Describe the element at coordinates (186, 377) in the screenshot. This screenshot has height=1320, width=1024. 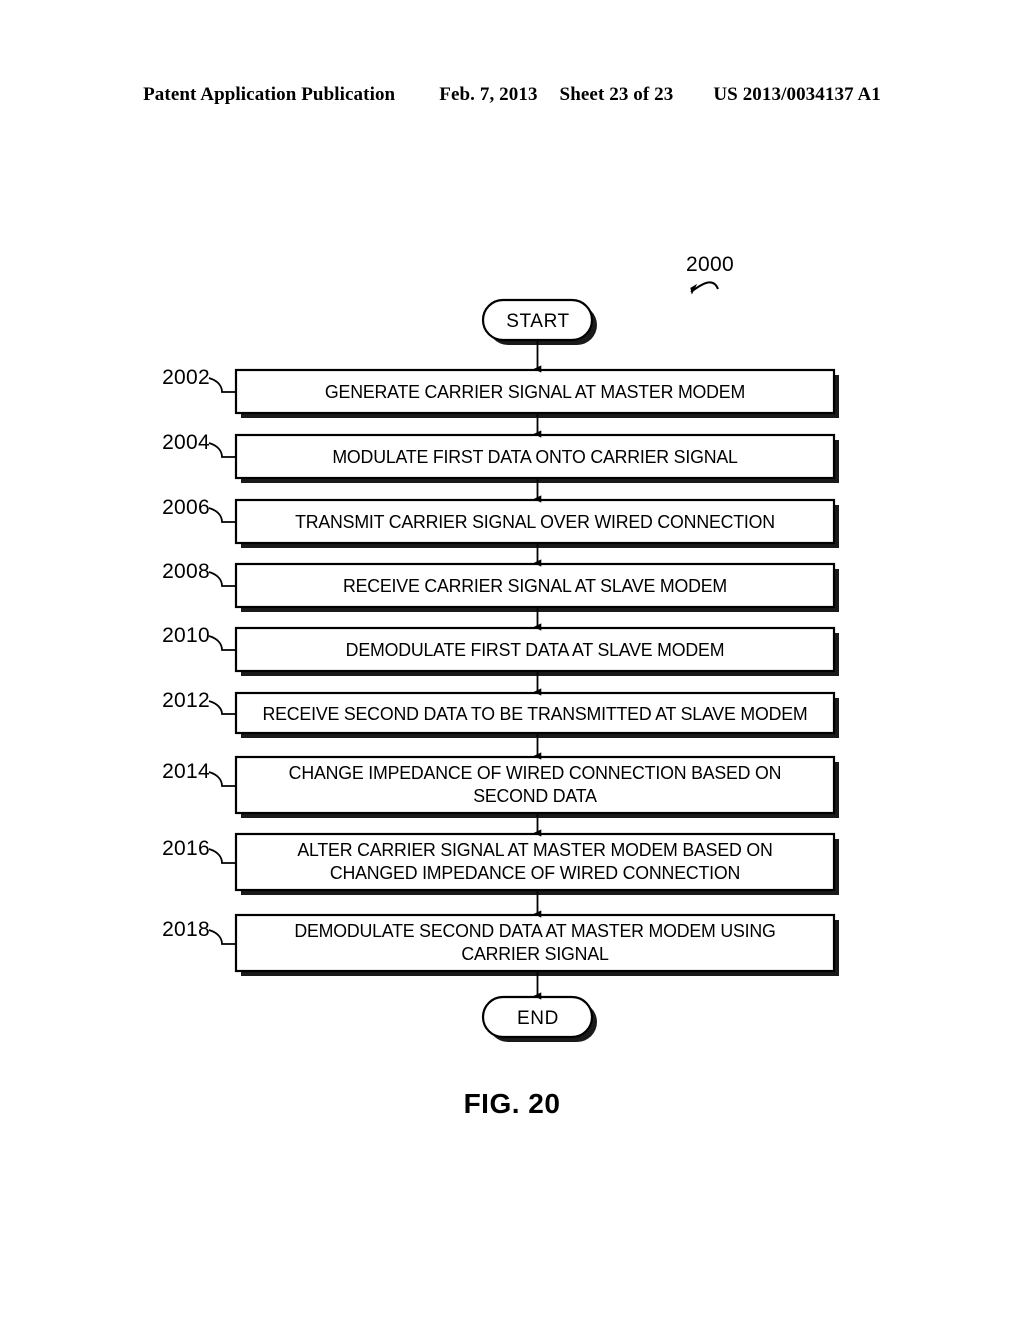
I see `reference-number-2002: 2002` at that location.